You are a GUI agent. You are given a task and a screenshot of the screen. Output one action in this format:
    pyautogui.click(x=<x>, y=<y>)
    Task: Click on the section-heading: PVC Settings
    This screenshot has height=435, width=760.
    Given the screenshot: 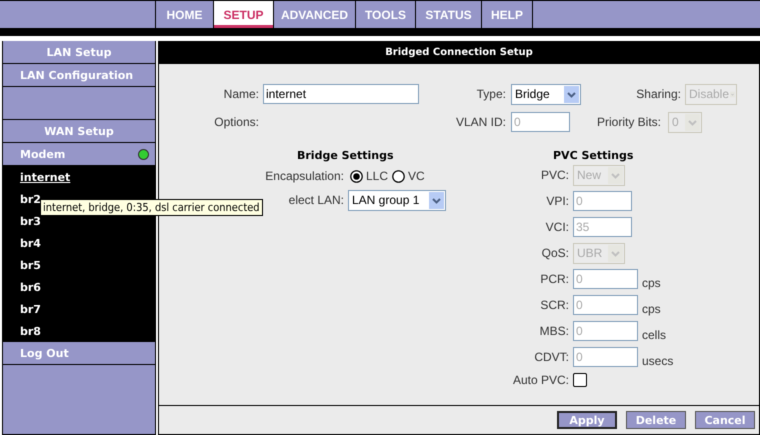 What is the action you would take?
    pyautogui.click(x=593, y=155)
    